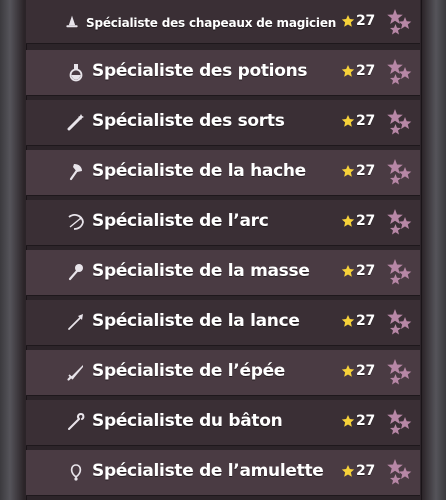  What do you see at coordinates (76, 122) in the screenshot?
I see `wand-icon` at bounding box center [76, 122].